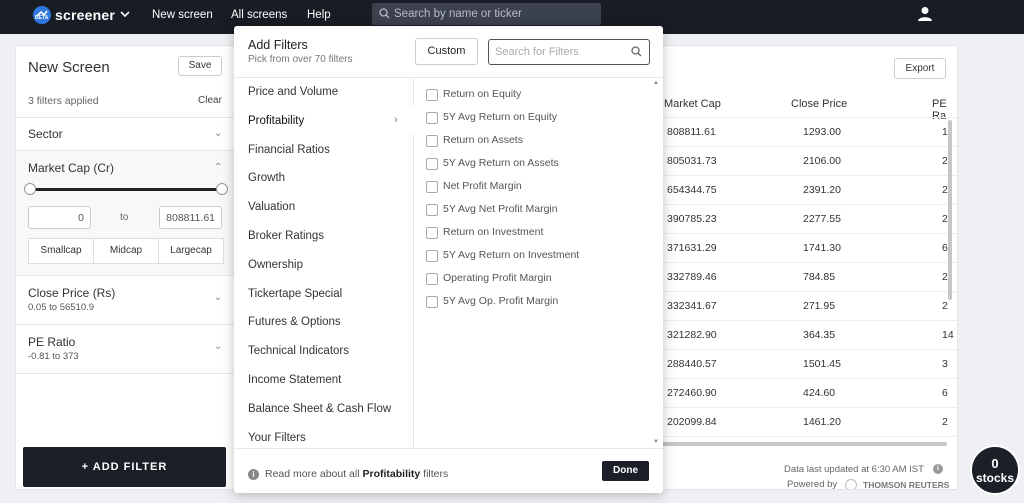 The height and width of the screenshot is (503, 1024). What do you see at coordinates (259, 15) in the screenshot?
I see `nav-all-screens: All screens` at bounding box center [259, 15].